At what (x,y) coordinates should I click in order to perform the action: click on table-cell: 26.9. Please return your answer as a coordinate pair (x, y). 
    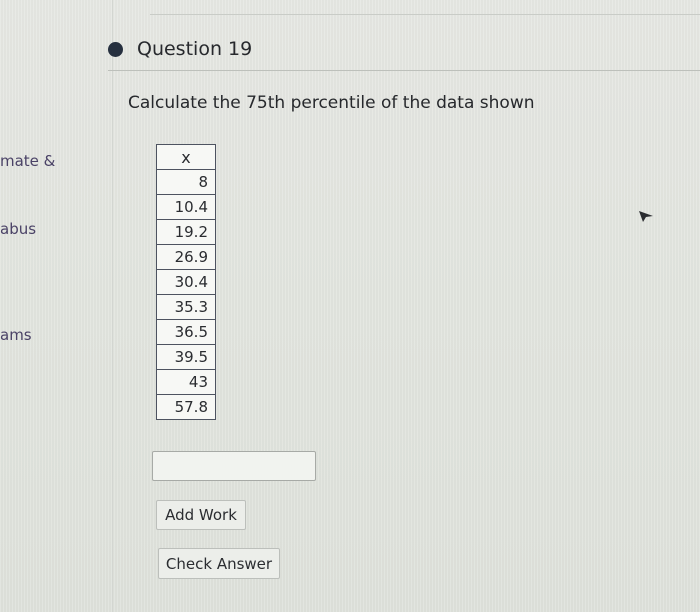
    Looking at the image, I should click on (186, 257).